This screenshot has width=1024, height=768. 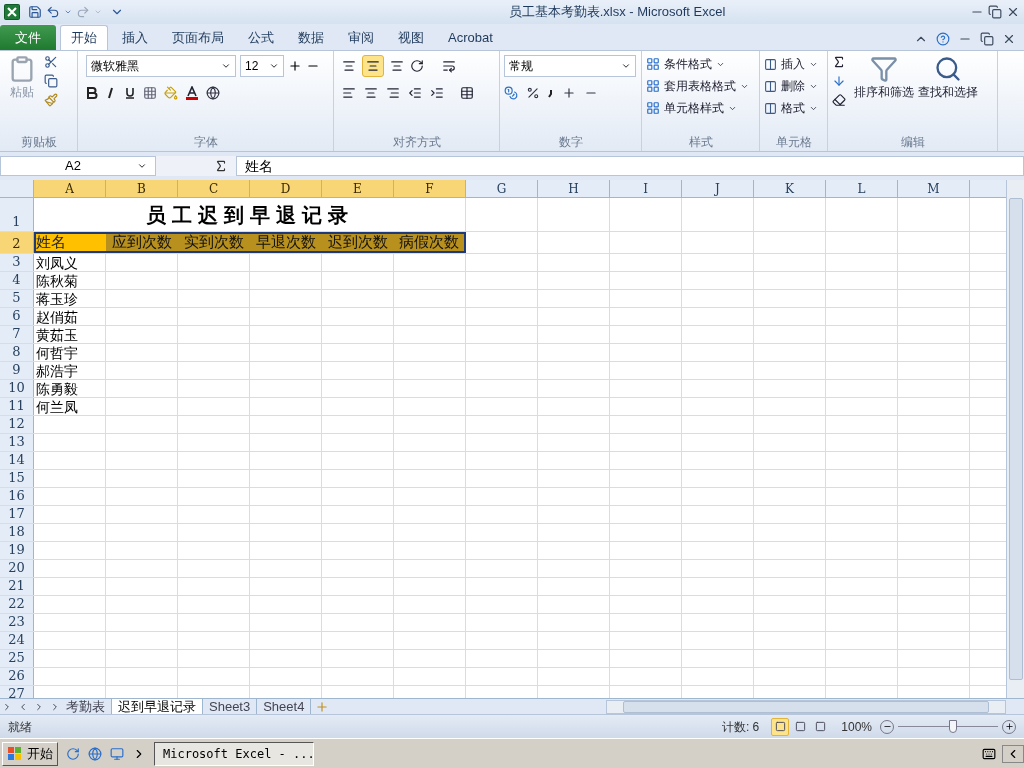 I want to click on styles-menu-button: 单元格样式, so click(x=697, y=108).